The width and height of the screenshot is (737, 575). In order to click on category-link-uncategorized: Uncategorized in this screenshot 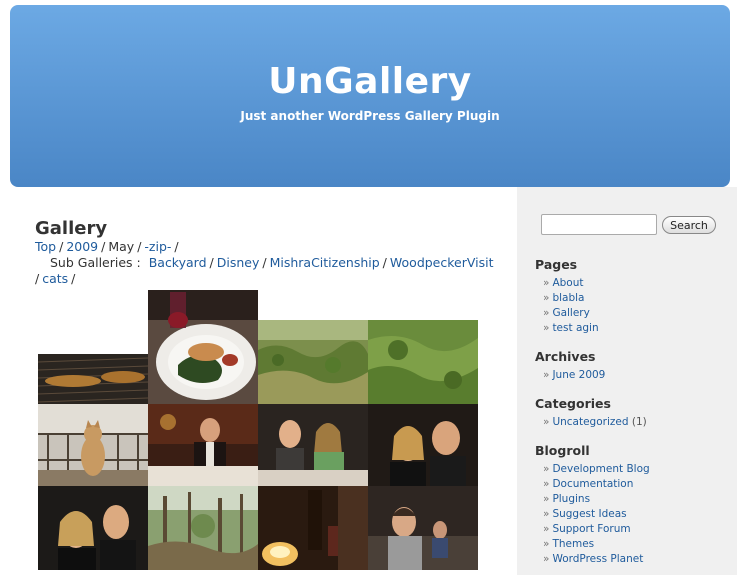, I will do `click(590, 422)`.